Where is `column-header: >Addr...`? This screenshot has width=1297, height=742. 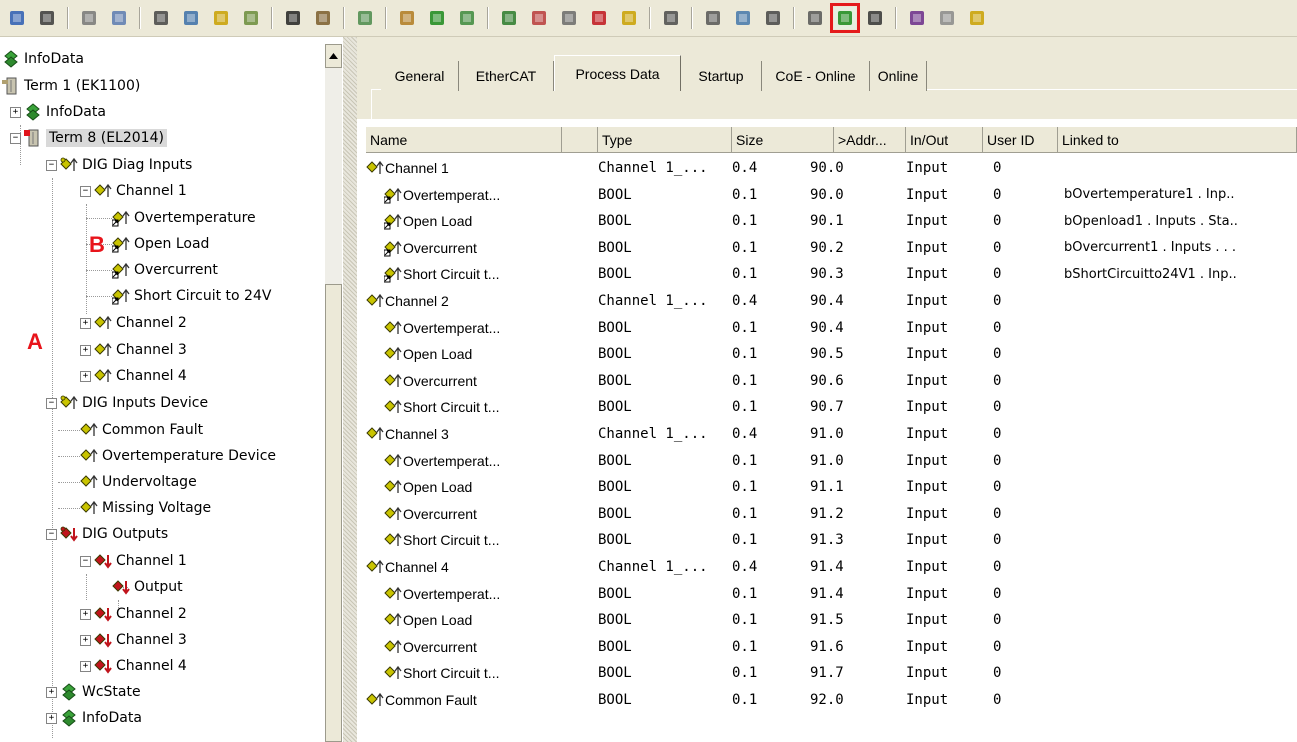 column-header: >Addr... is located at coordinates (870, 140).